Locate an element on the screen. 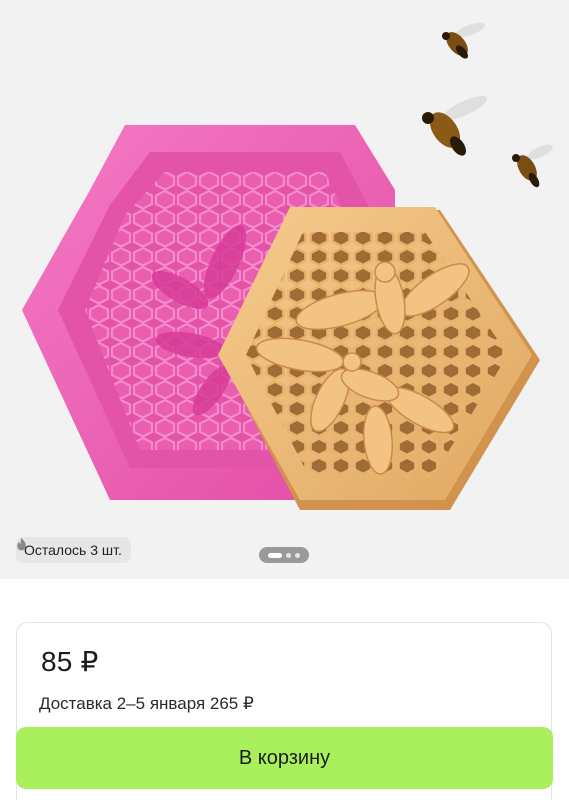 Image resolution: width=569 pixels, height=800 pixels. pagination-dot-active is located at coordinates (275, 555).